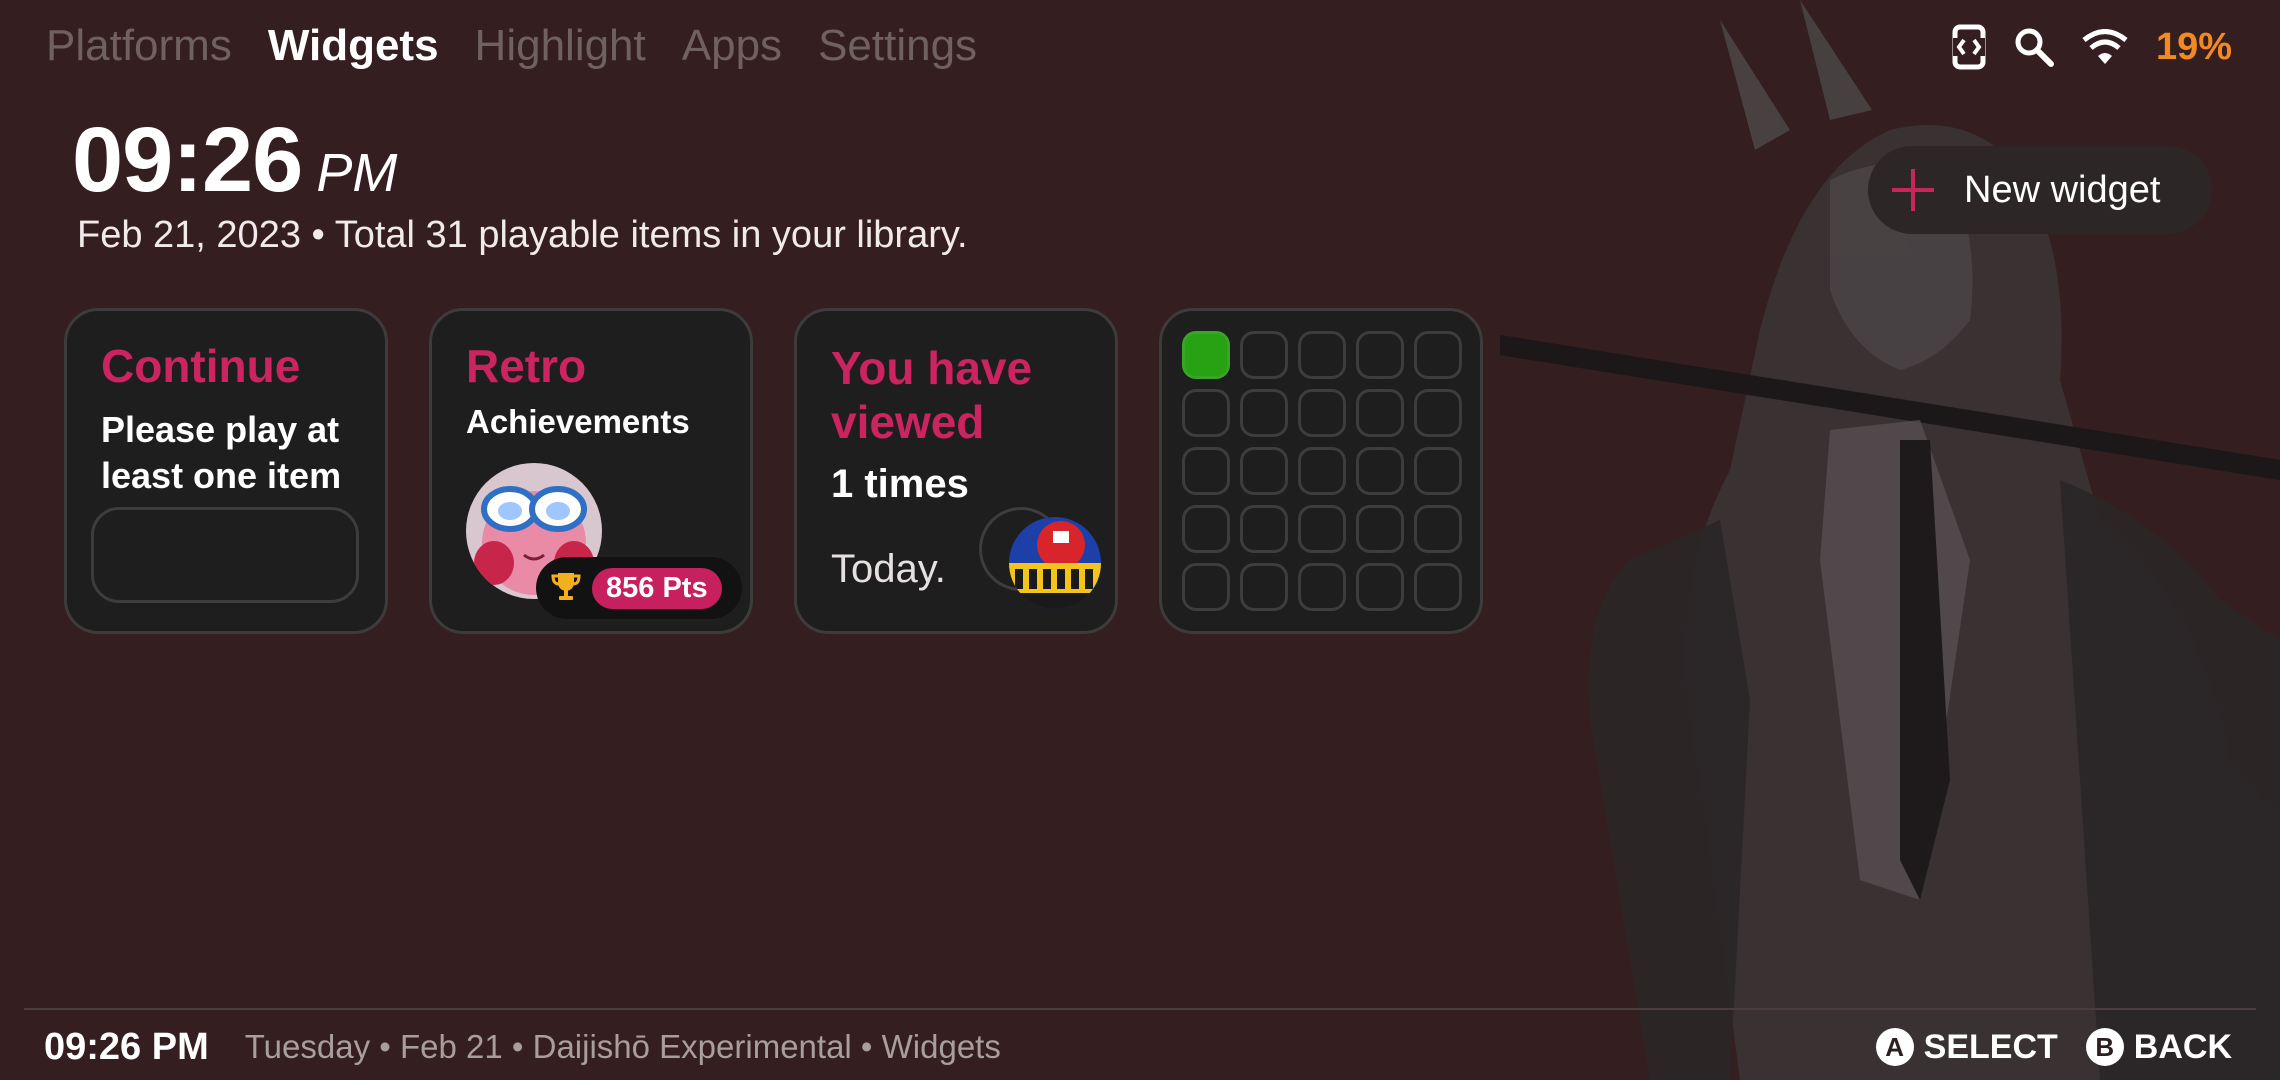 Image resolution: width=2280 pixels, height=1080 pixels. What do you see at coordinates (357, 173) in the screenshot?
I see `clock-ampm: PM` at bounding box center [357, 173].